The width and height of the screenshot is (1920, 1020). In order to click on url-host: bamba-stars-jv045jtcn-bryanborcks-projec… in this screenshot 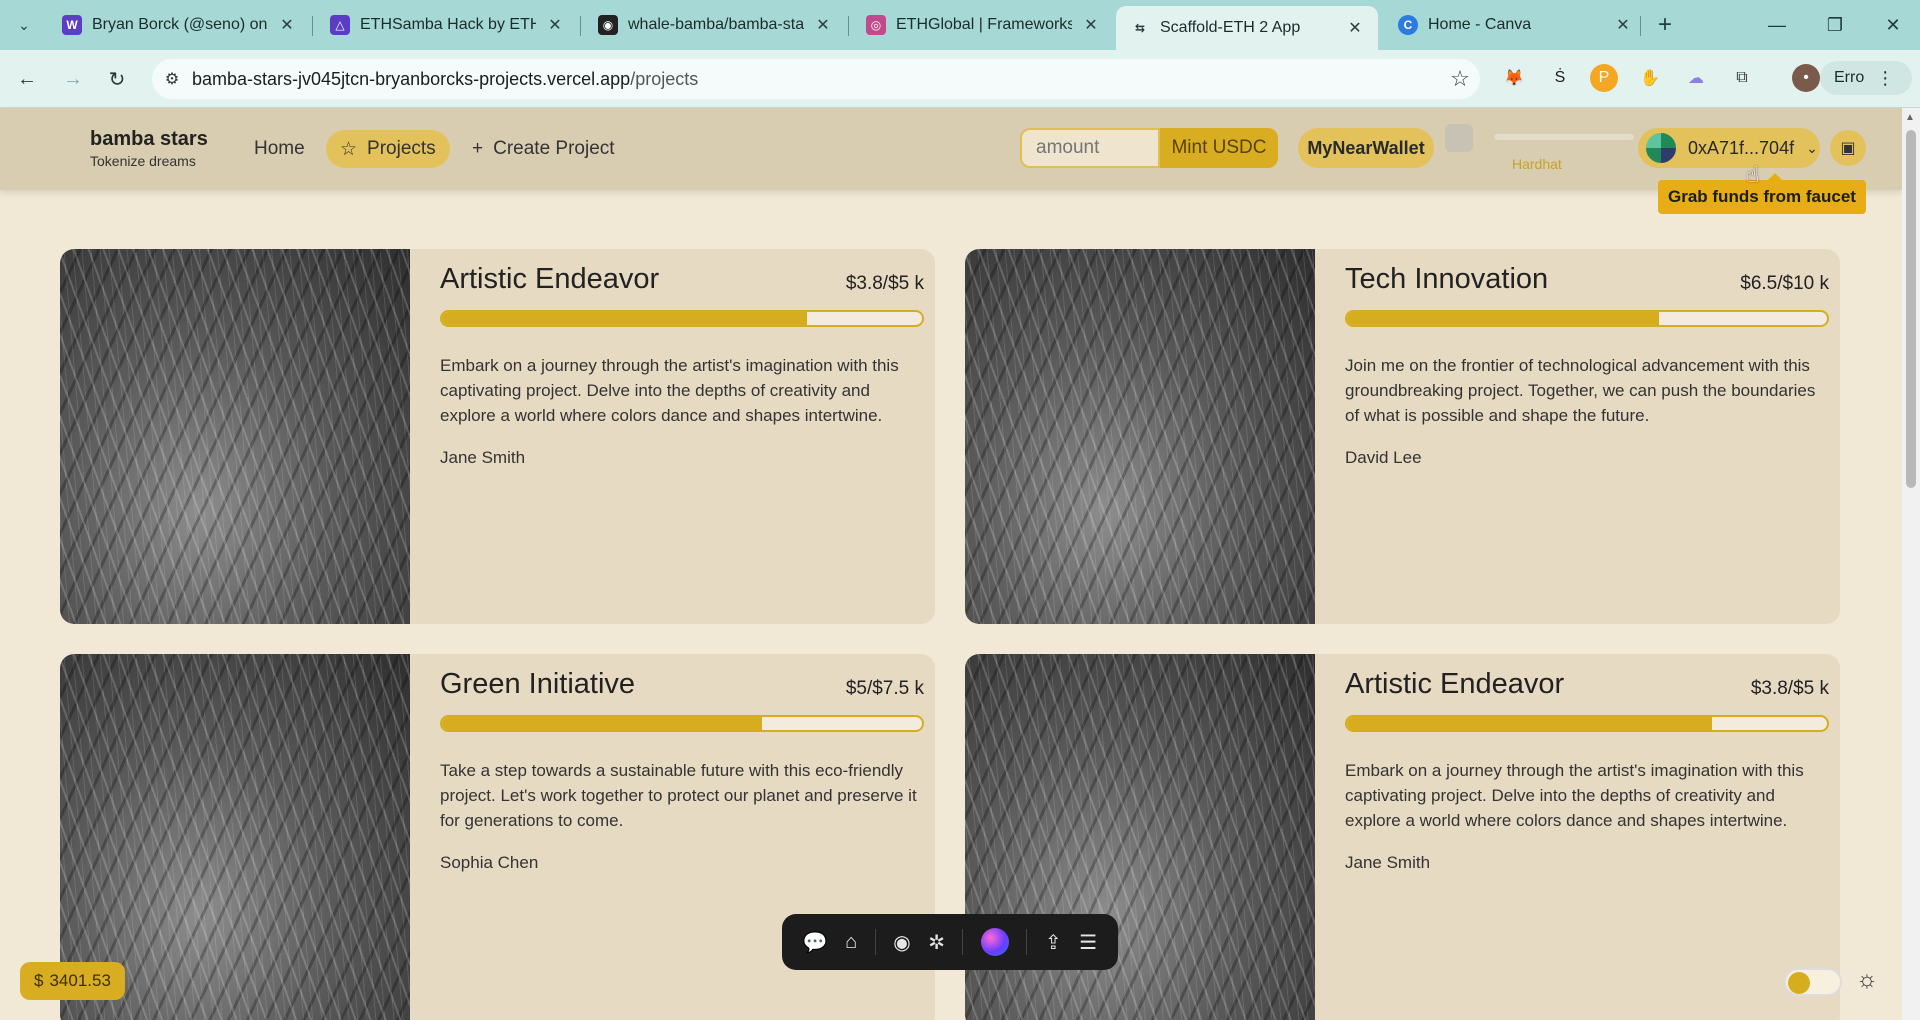, I will do `click(411, 78)`.